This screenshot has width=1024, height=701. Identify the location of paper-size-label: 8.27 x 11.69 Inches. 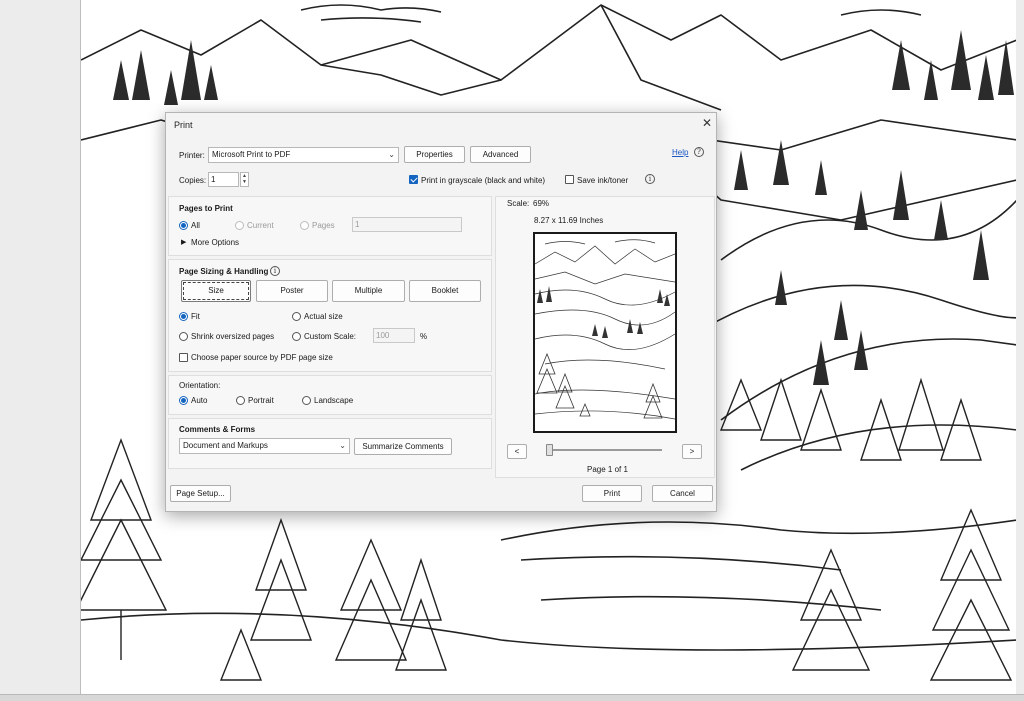
(569, 220).